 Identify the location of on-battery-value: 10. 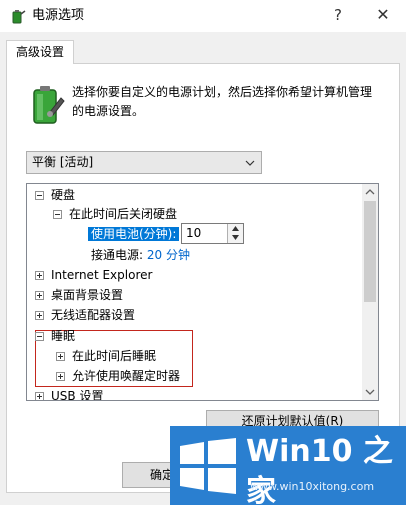
(194, 233).